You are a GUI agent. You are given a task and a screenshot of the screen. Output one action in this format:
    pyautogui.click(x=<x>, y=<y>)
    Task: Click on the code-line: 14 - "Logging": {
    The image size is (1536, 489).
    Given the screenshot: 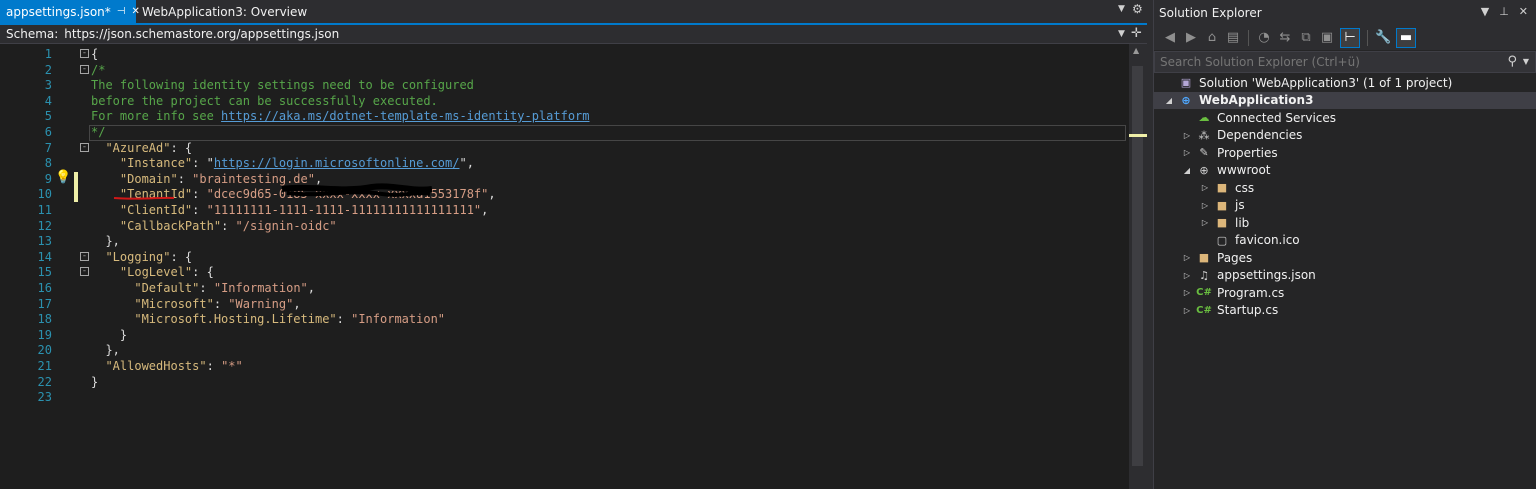 What is the action you would take?
    pyautogui.click(x=564, y=258)
    